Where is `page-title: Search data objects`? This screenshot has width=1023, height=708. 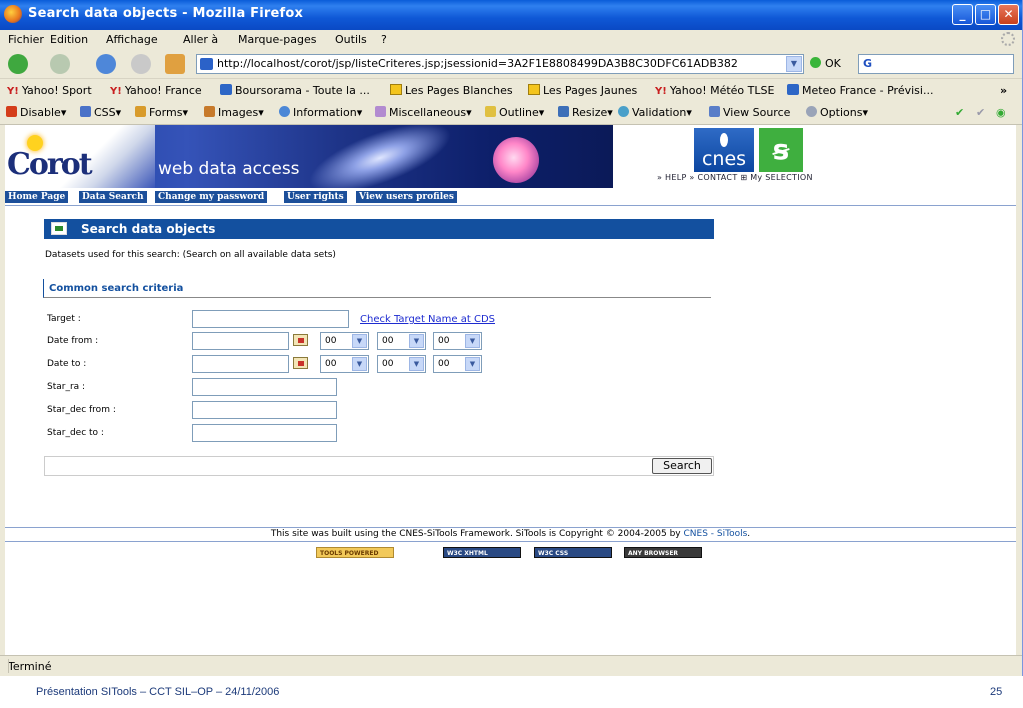
page-title: Search data objects is located at coordinates (148, 229).